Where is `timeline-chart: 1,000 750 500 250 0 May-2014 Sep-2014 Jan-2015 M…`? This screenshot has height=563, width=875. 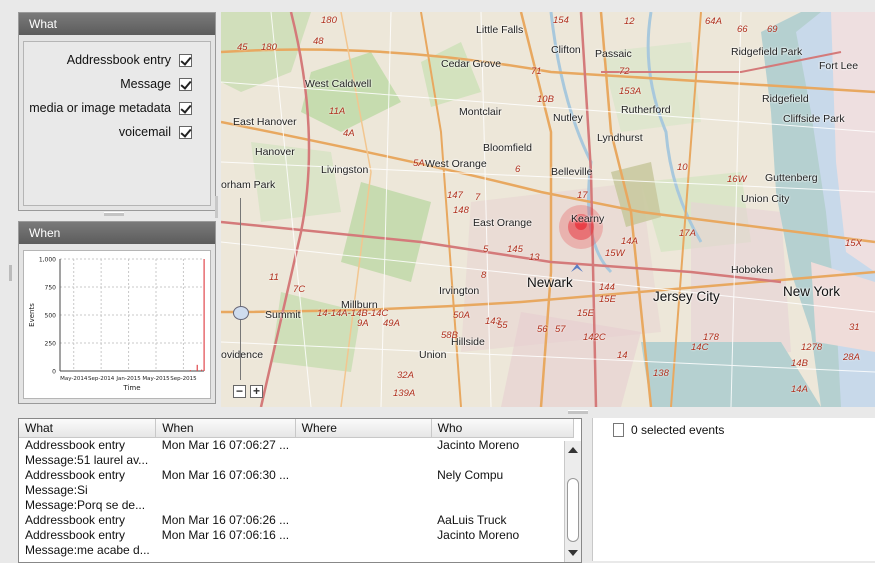 timeline-chart: 1,000 750 500 250 0 May-2014 Sep-2014 Jan-2015 M… is located at coordinates (117, 324).